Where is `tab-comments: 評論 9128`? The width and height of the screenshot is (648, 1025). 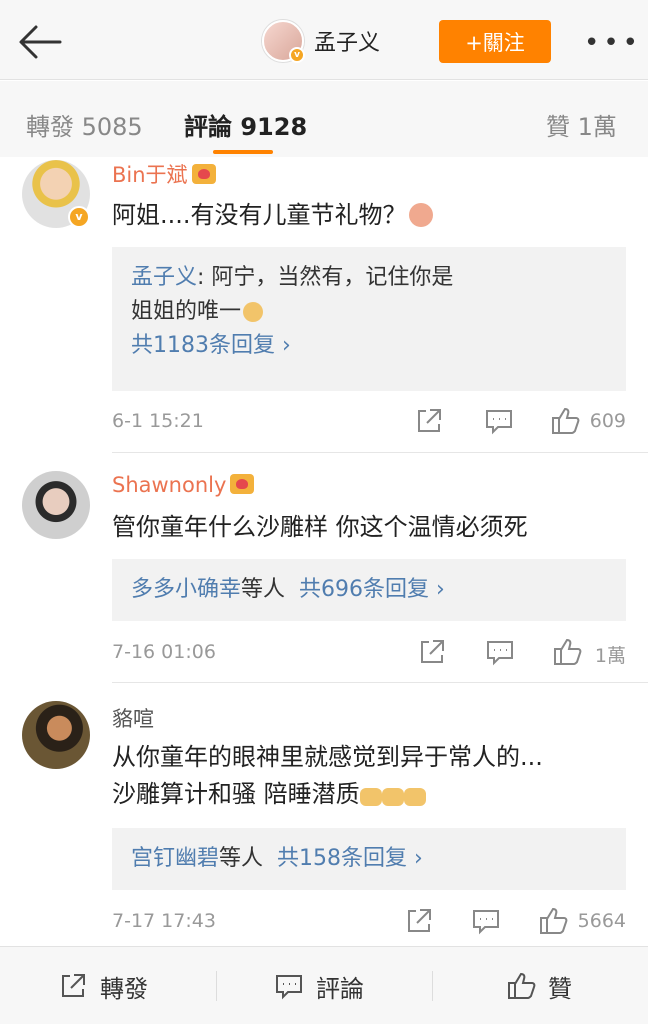
tab-comments: 評論 9128 is located at coordinates (245, 124).